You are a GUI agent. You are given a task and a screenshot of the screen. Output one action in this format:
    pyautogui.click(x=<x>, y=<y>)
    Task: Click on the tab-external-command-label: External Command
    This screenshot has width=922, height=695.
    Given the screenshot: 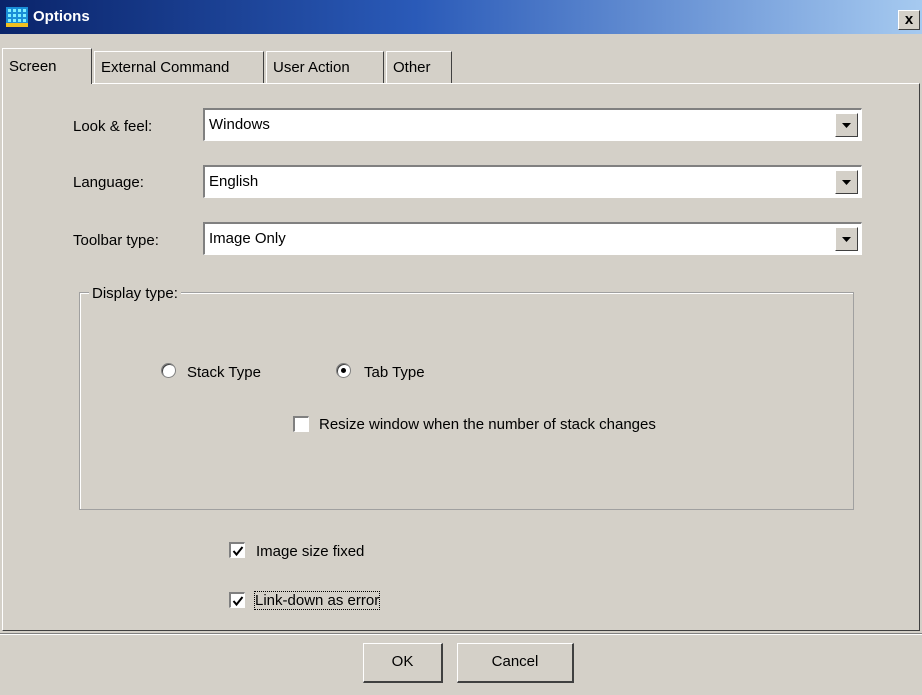 What is the action you would take?
    pyautogui.click(x=165, y=67)
    